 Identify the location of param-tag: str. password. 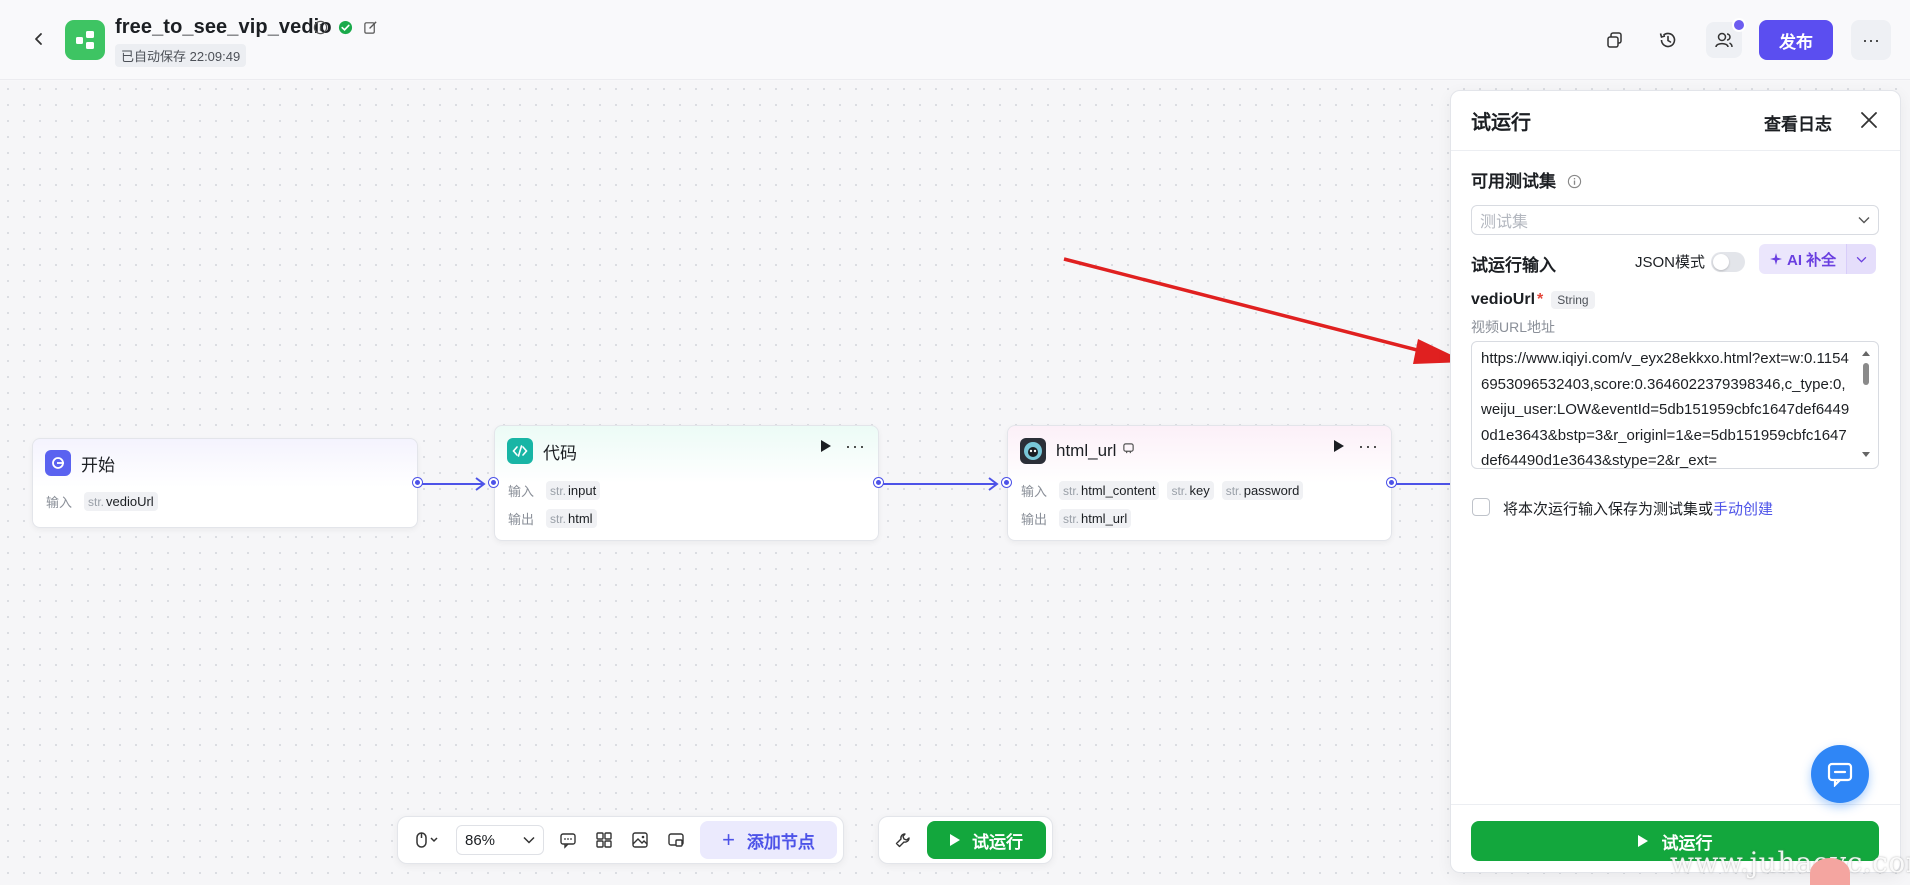
(1262, 490).